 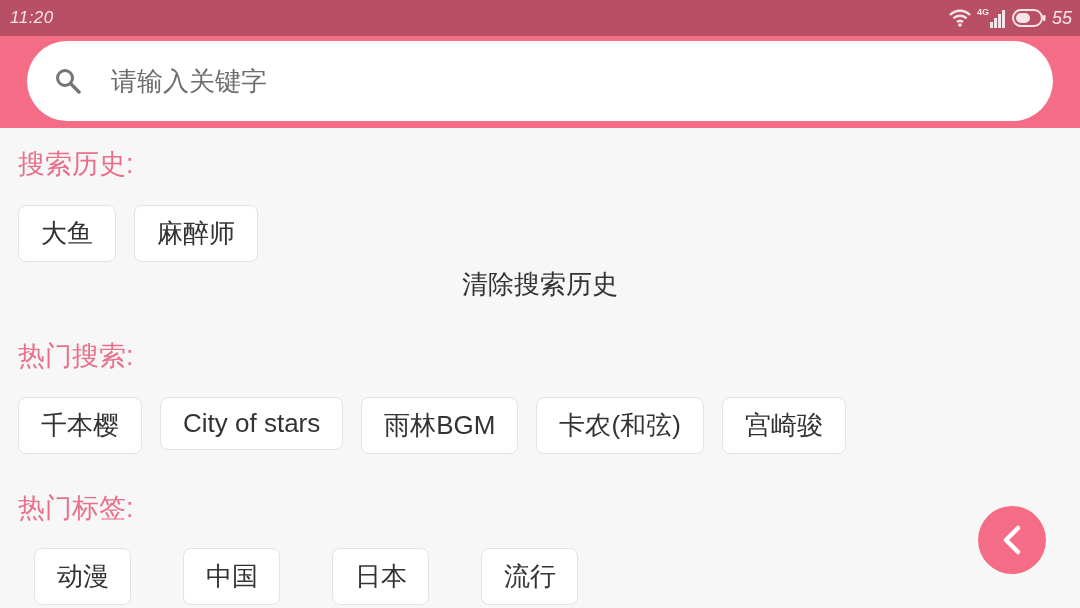 What do you see at coordinates (76, 164) in the screenshot?
I see `section-title: 搜索历史:` at bounding box center [76, 164].